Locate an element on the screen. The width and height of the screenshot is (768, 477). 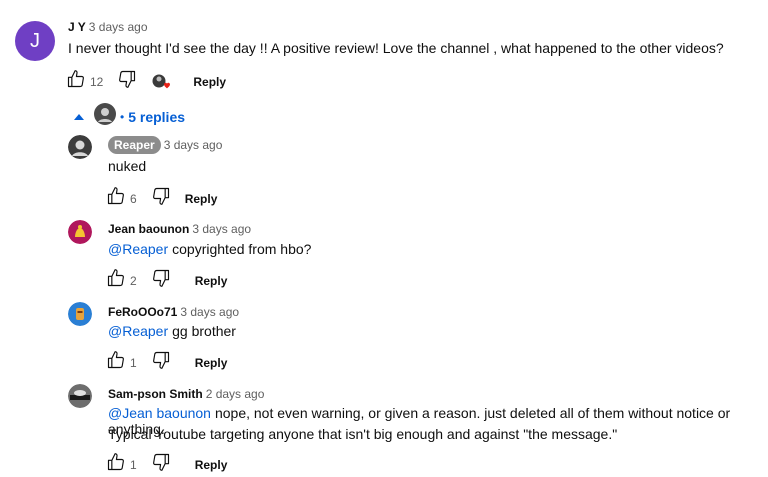
mention-link: @Jean baounon is located at coordinates (159, 413).